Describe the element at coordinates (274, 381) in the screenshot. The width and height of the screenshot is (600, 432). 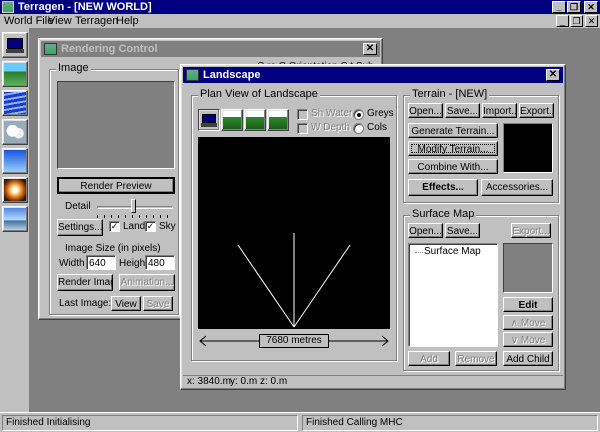
I see `status-z: z: 0.m` at that location.